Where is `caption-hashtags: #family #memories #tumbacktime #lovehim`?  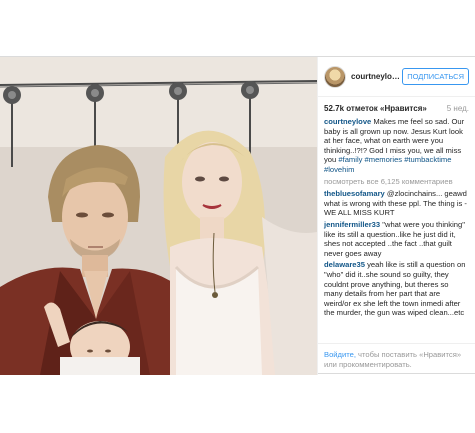
caption-hashtags: #family #memories #tumbacktime #lovehim is located at coordinates (387, 164).